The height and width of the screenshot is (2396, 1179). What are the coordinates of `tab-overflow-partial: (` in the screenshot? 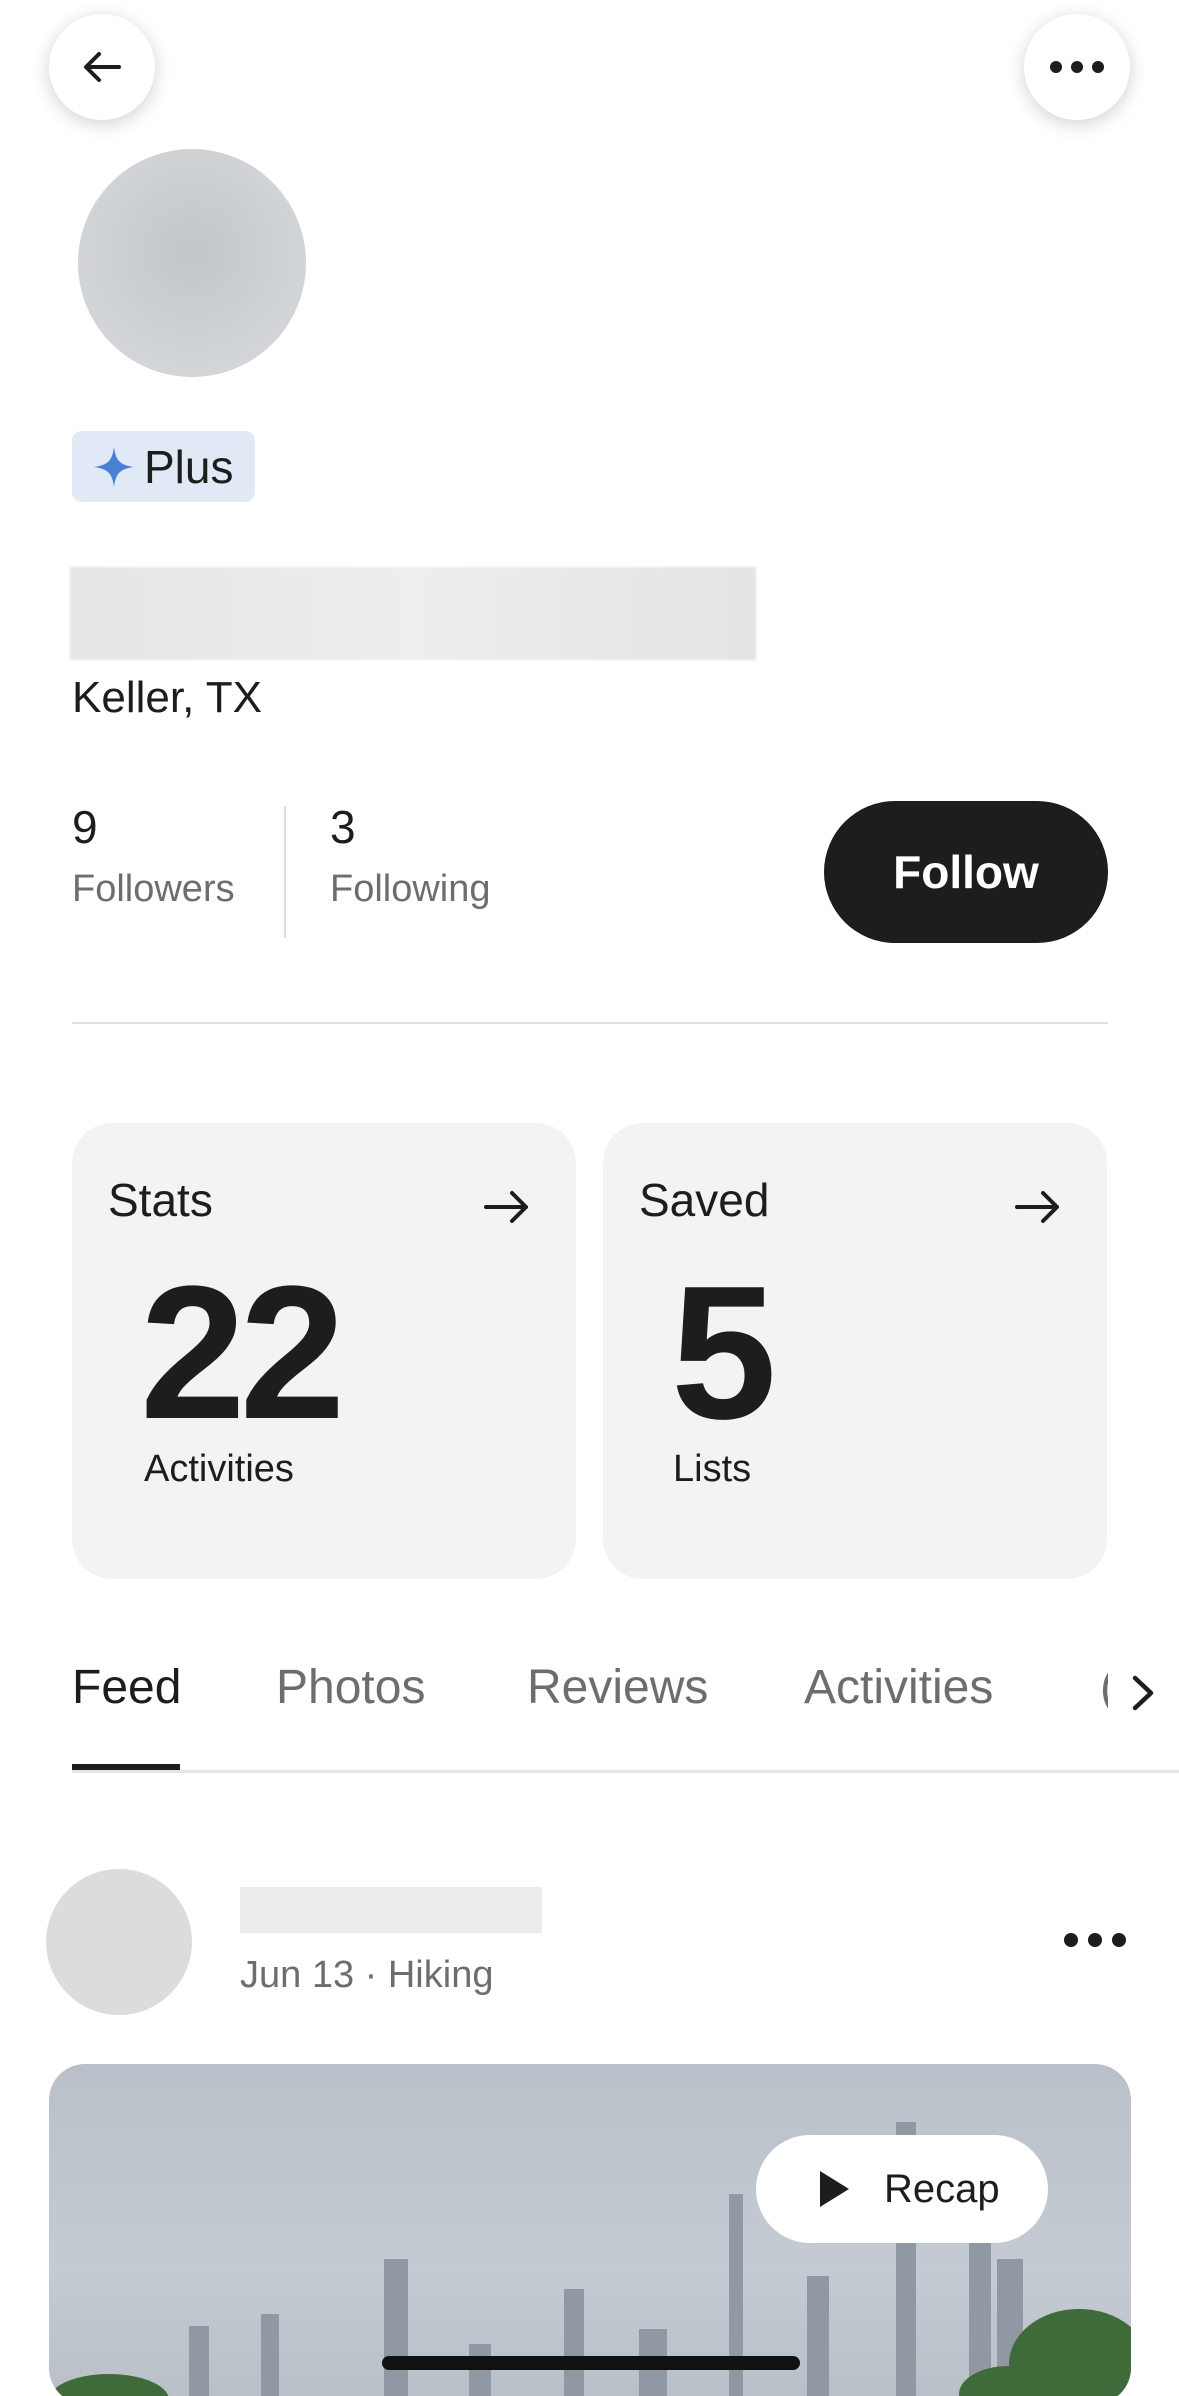 It's located at (1104, 1687).